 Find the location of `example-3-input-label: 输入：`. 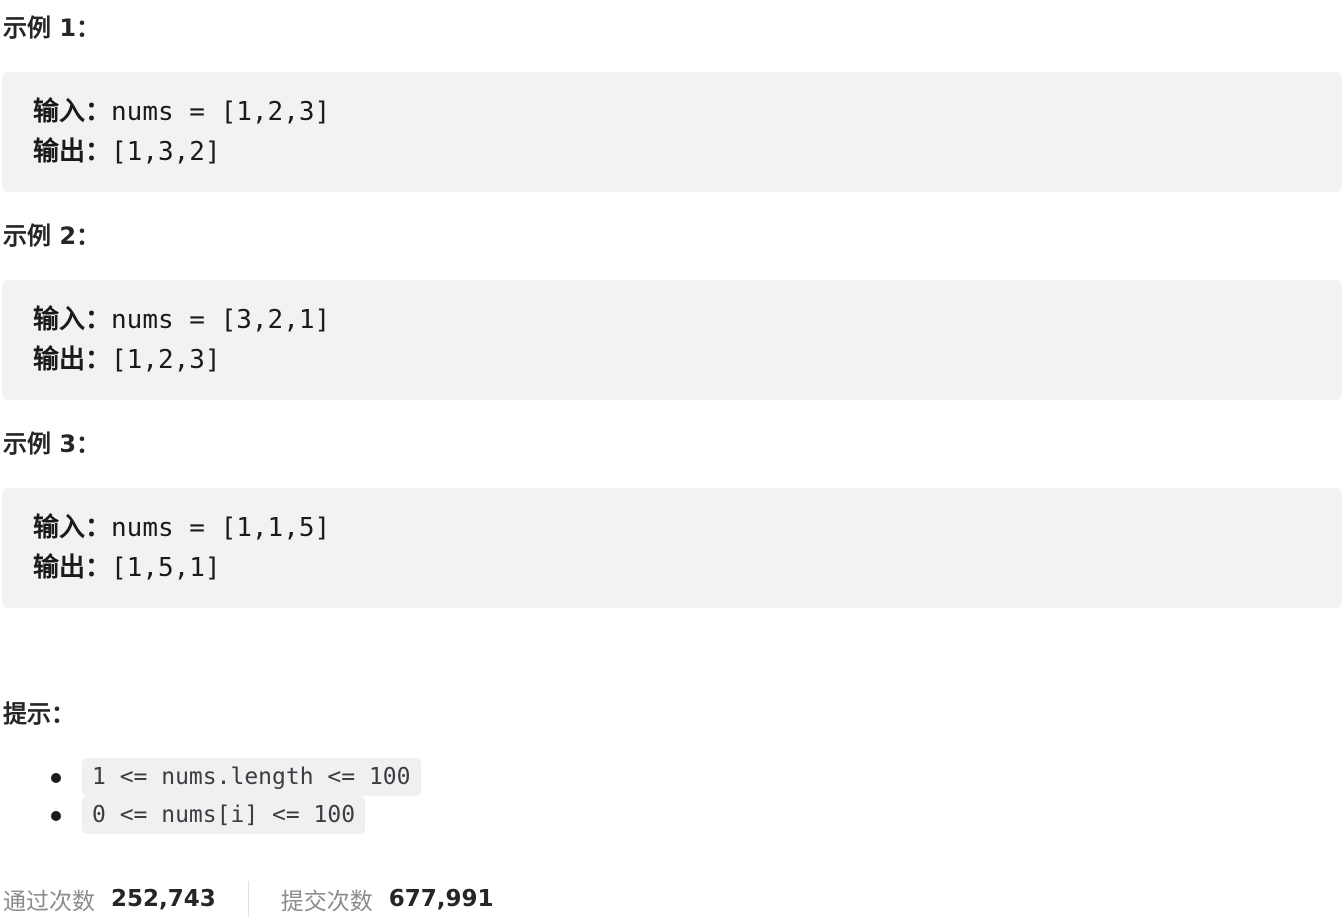

example-3-input-label: 输入： is located at coordinates (72, 528).